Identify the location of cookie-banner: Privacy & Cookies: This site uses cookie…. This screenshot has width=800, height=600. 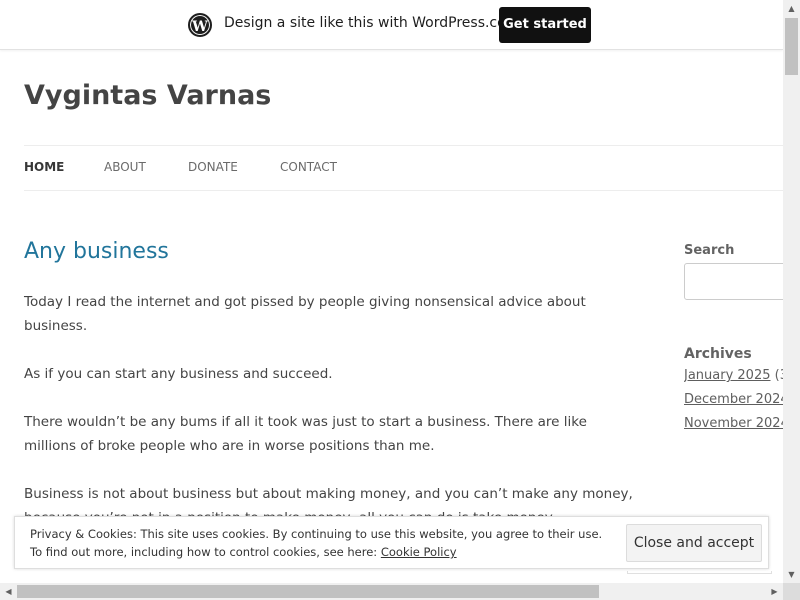
(391, 542).